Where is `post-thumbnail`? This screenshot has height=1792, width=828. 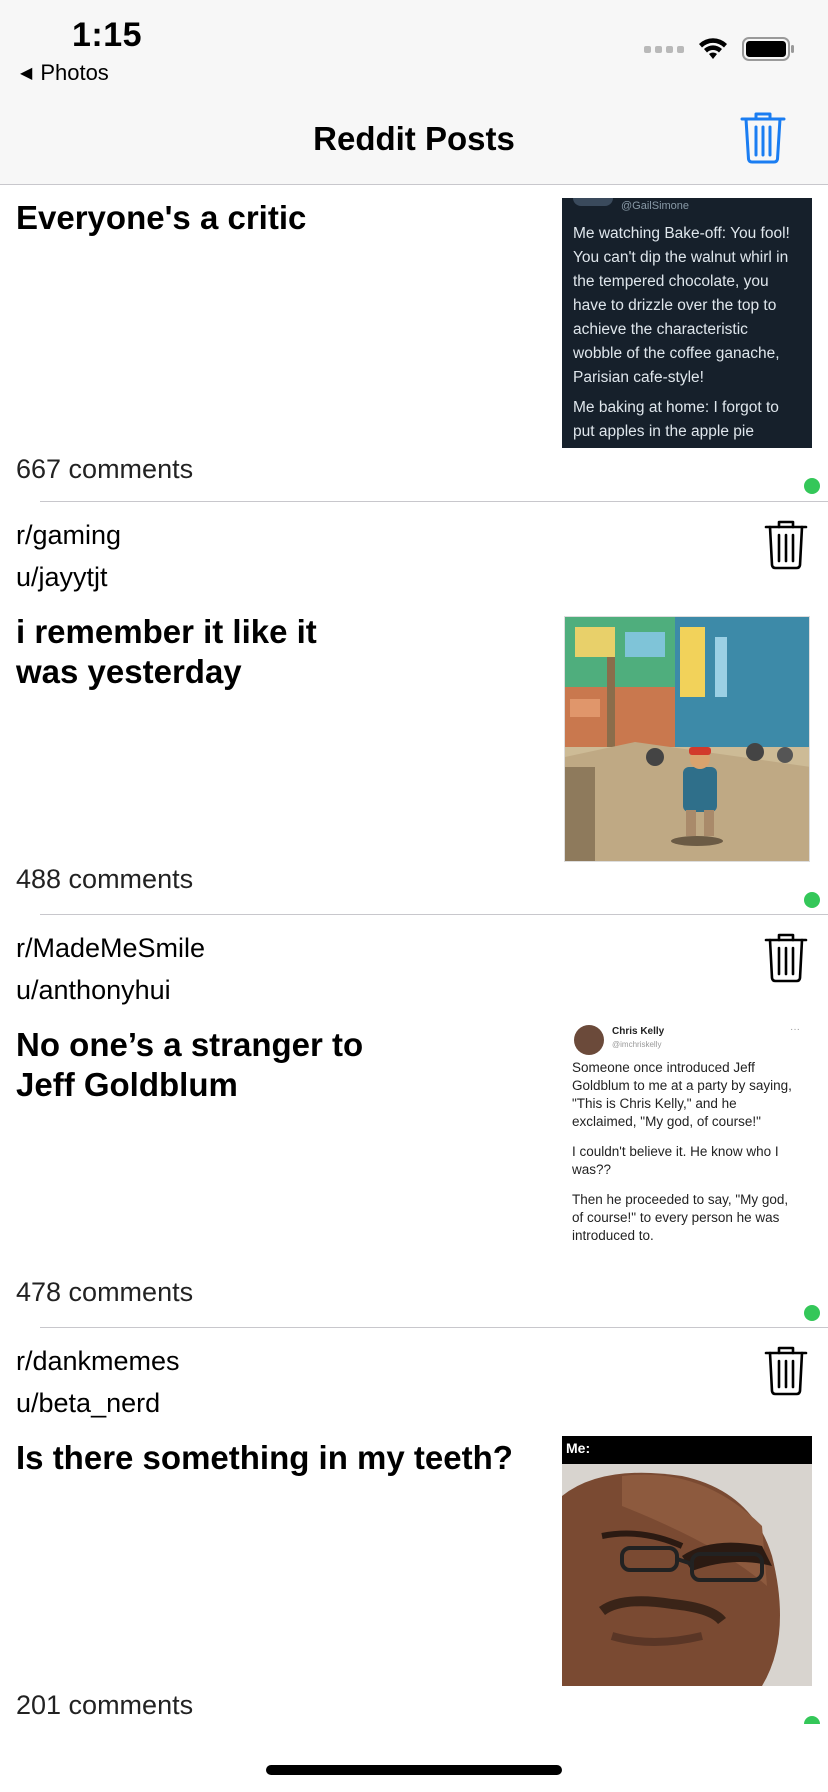 post-thumbnail is located at coordinates (687, 739).